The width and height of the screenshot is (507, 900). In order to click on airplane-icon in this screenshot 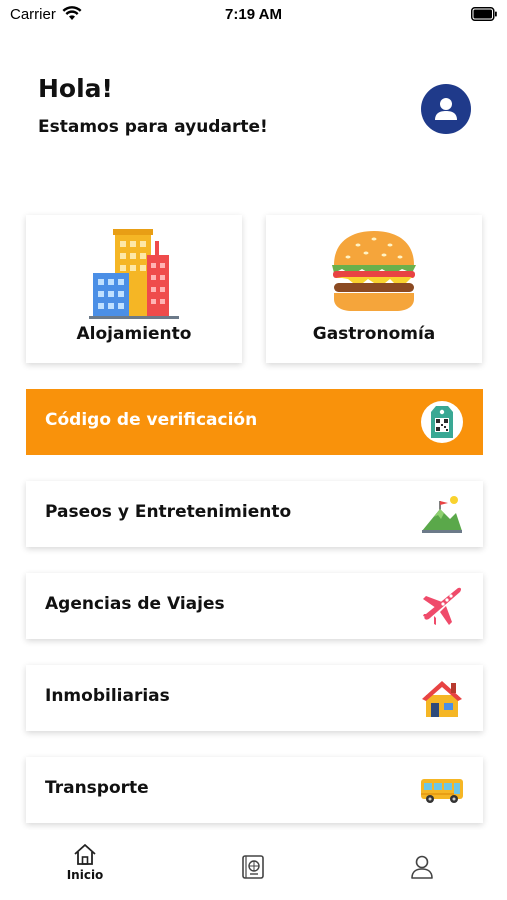, I will do `click(442, 606)`.